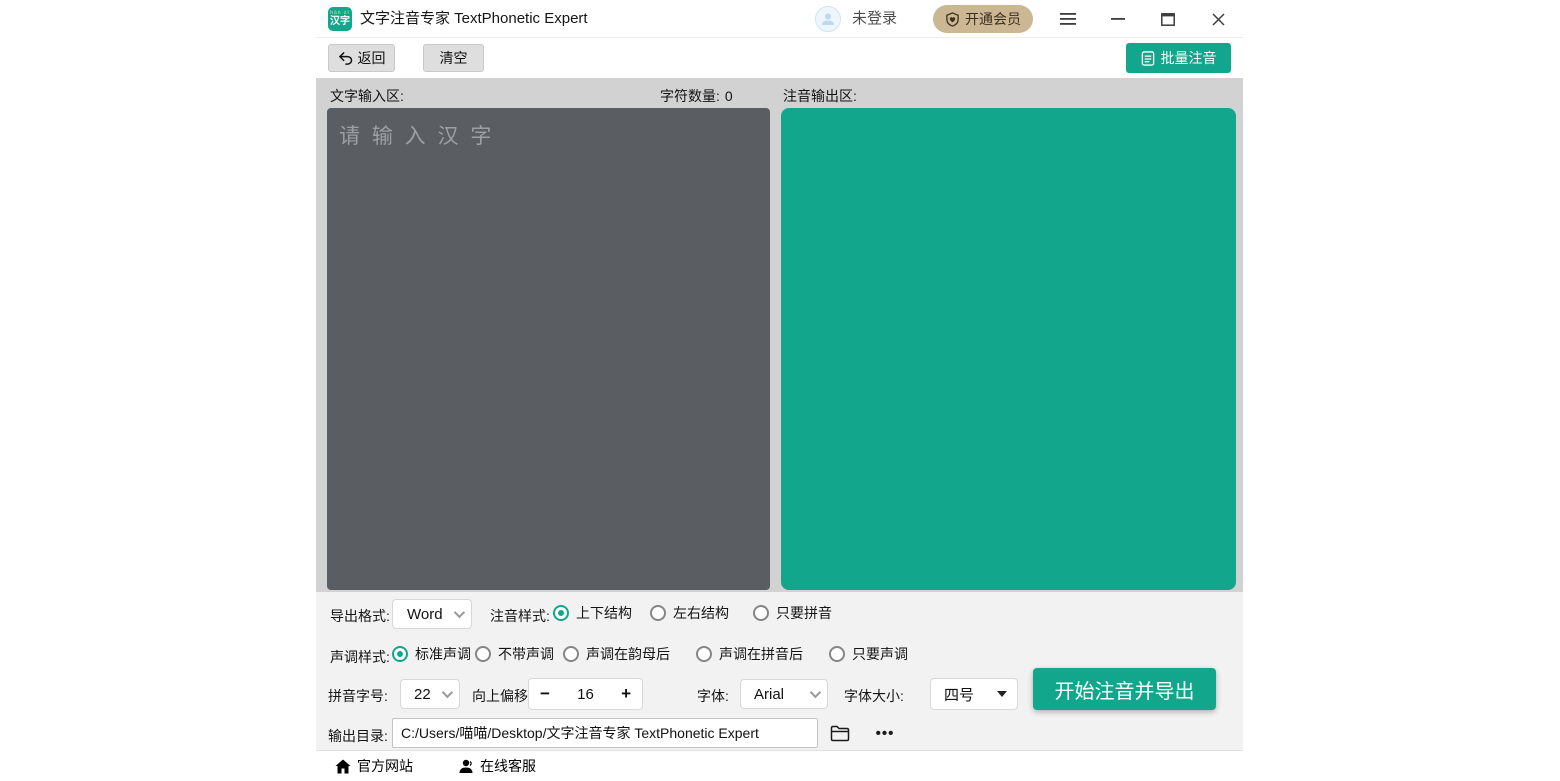  I want to click on back-button-label: 返回, so click(371, 58).